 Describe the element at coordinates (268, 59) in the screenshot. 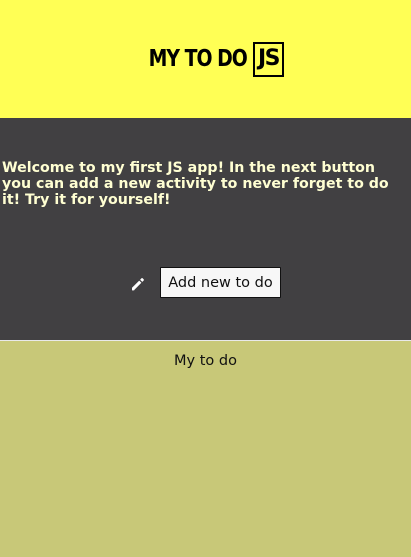

I see `js-badge: JS` at that location.